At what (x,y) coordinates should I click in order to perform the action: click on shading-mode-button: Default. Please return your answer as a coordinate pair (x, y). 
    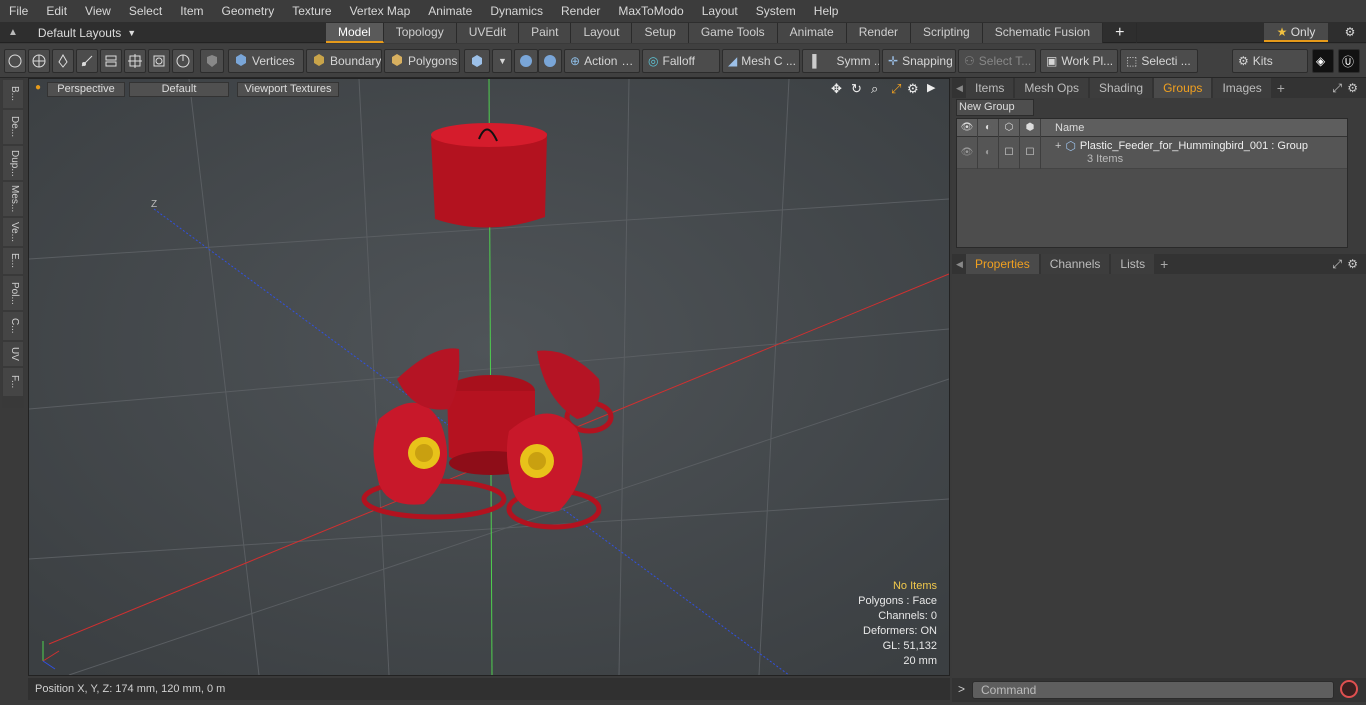
    Looking at the image, I should click on (179, 89).